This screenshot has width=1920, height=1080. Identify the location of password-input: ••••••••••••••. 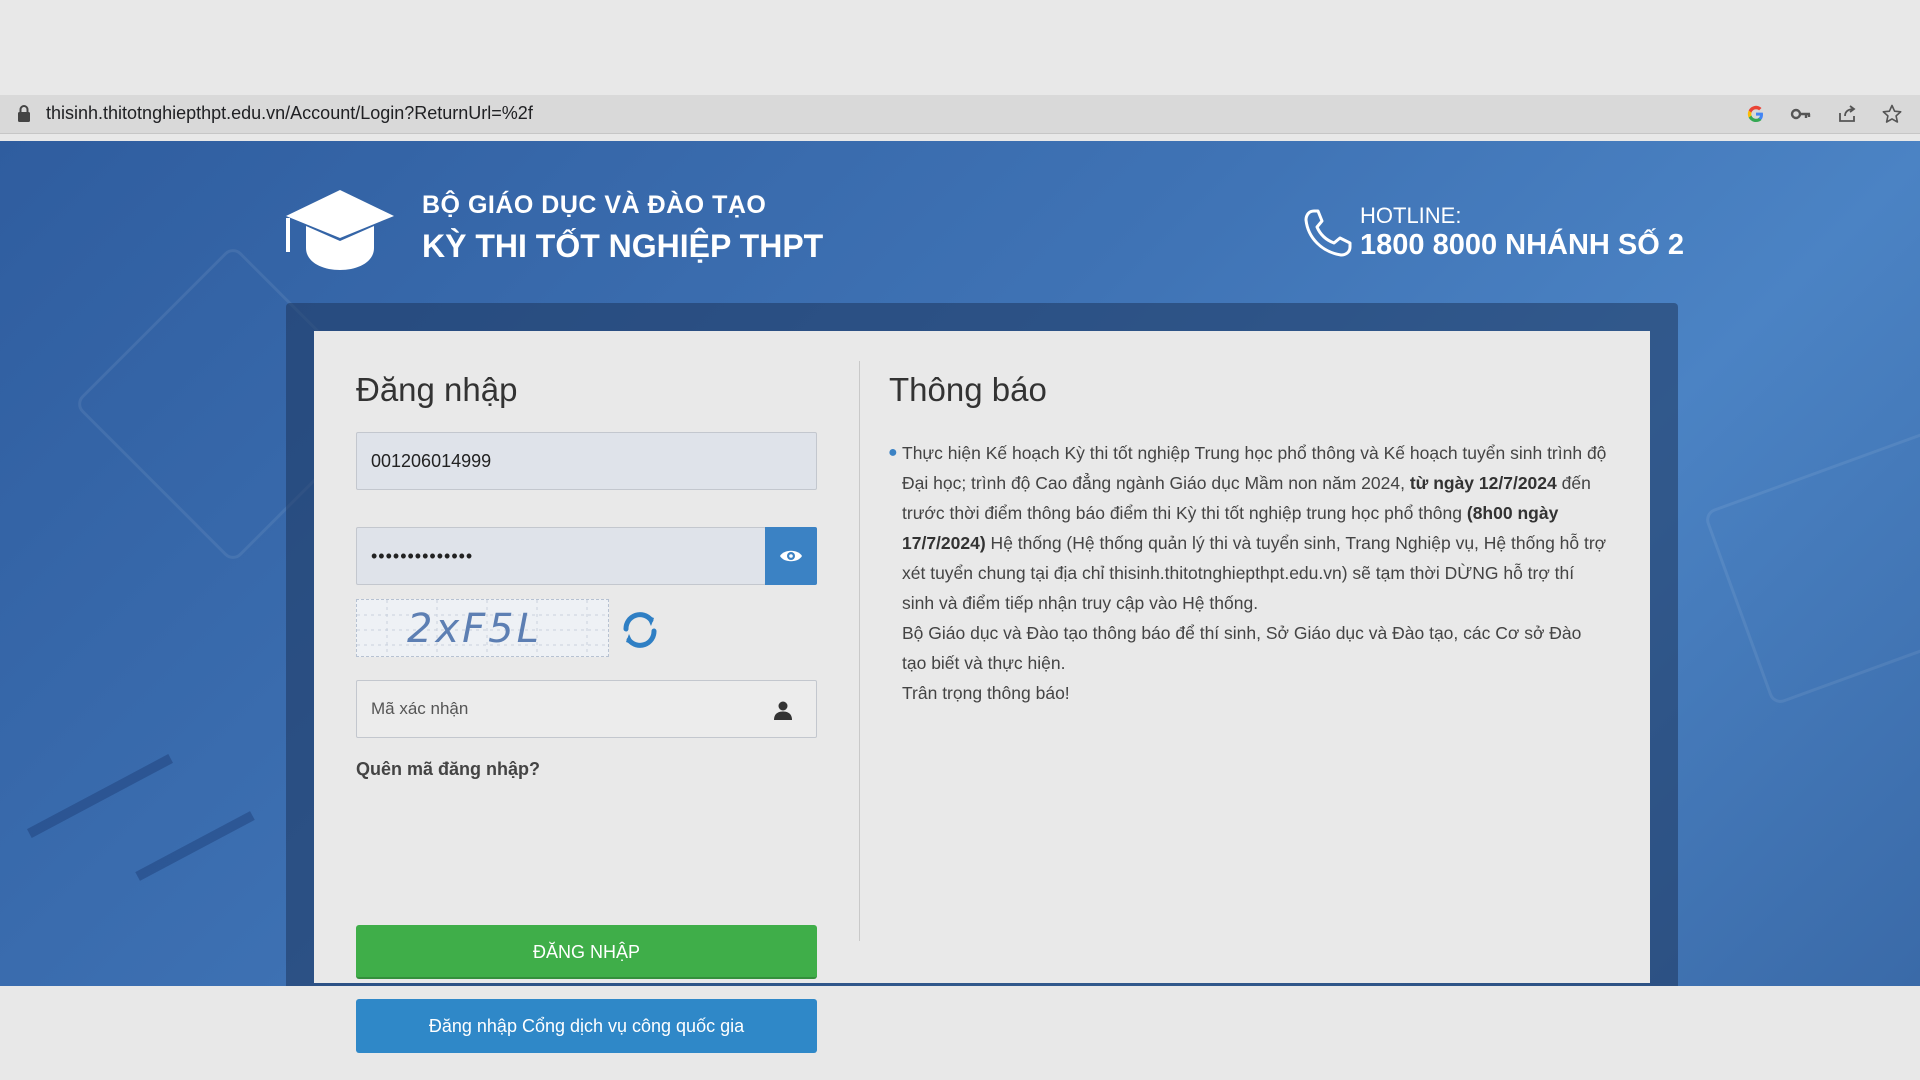
(561, 556).